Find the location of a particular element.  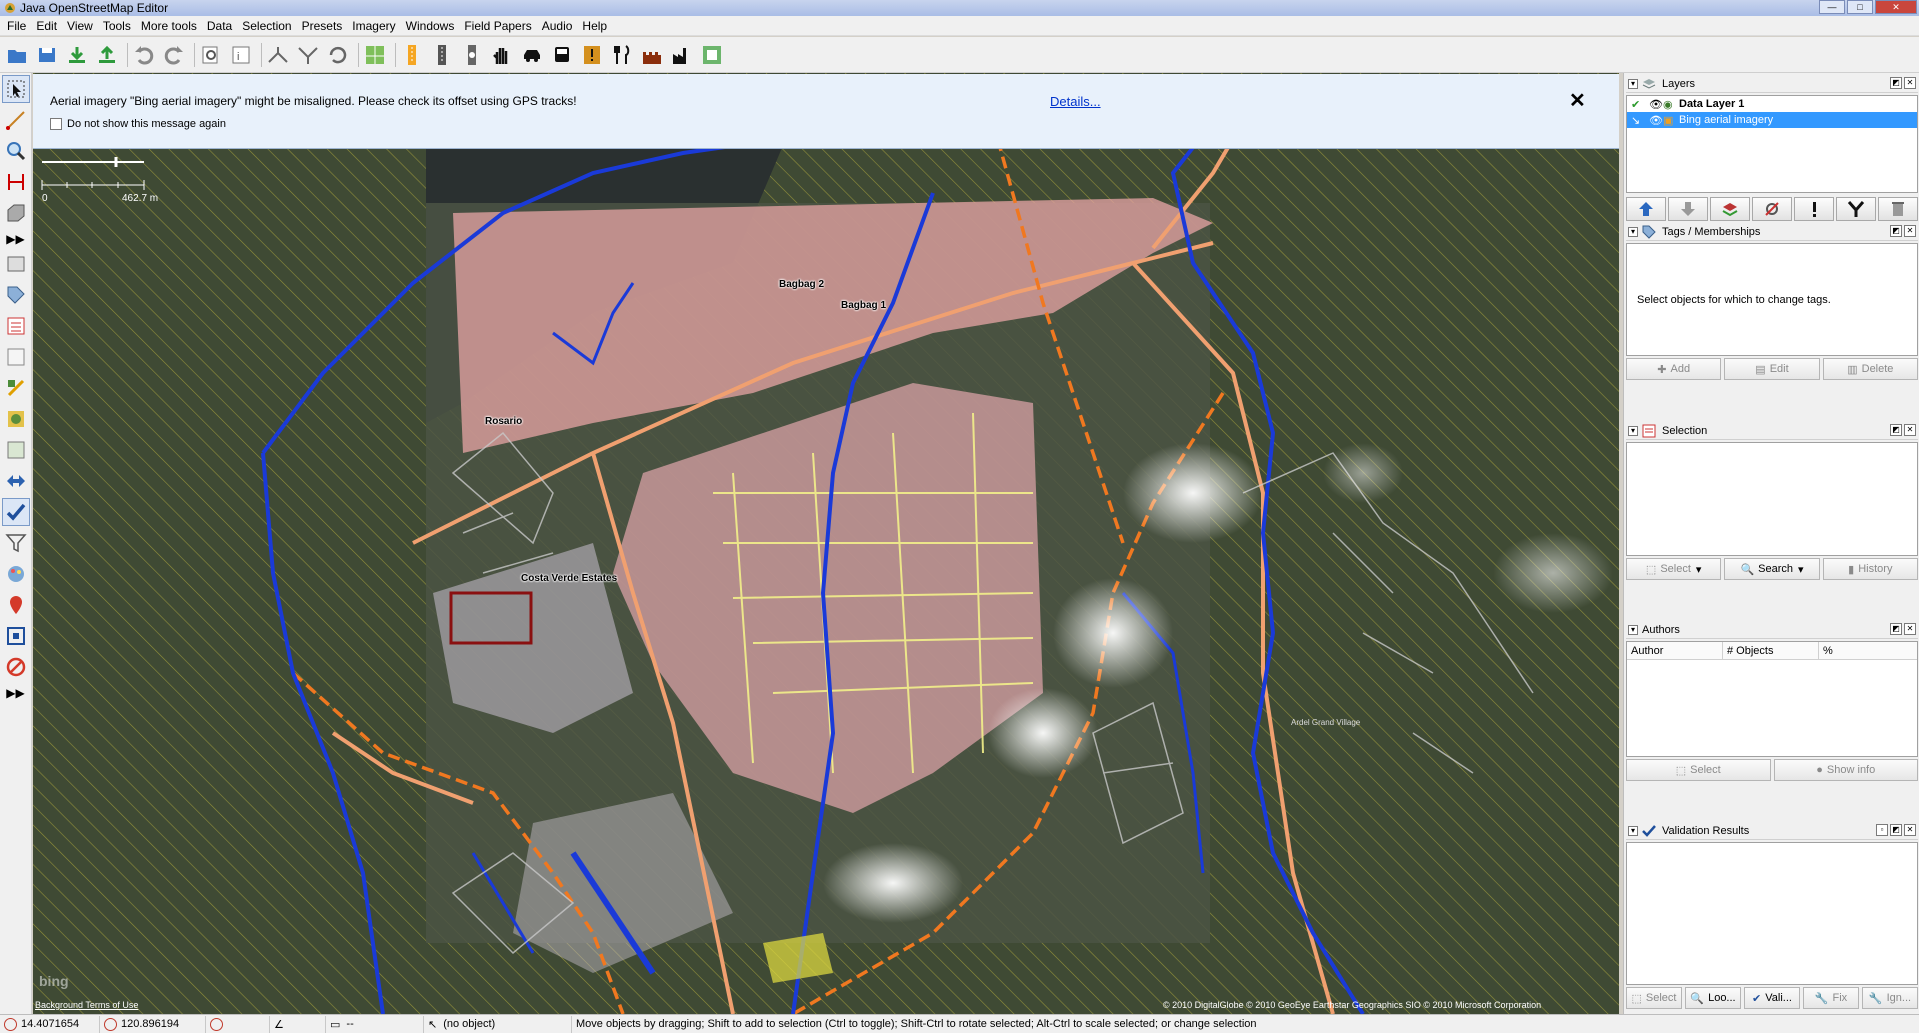

preset-hand-button is located at coordinates (502, 55).